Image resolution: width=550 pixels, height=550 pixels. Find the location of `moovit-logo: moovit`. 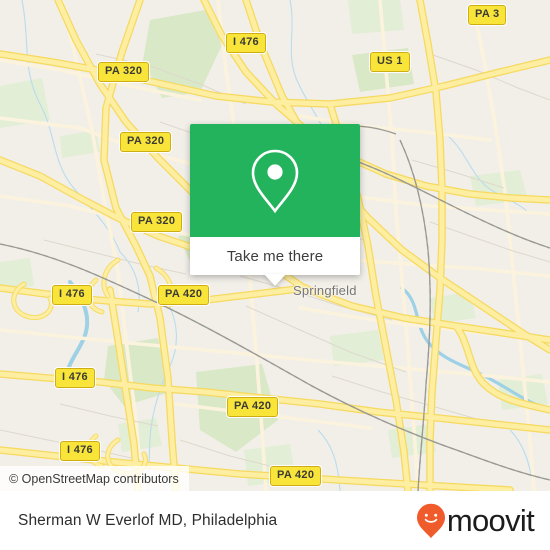

moovit-logo: moovit is located at coordinates (475, 521).